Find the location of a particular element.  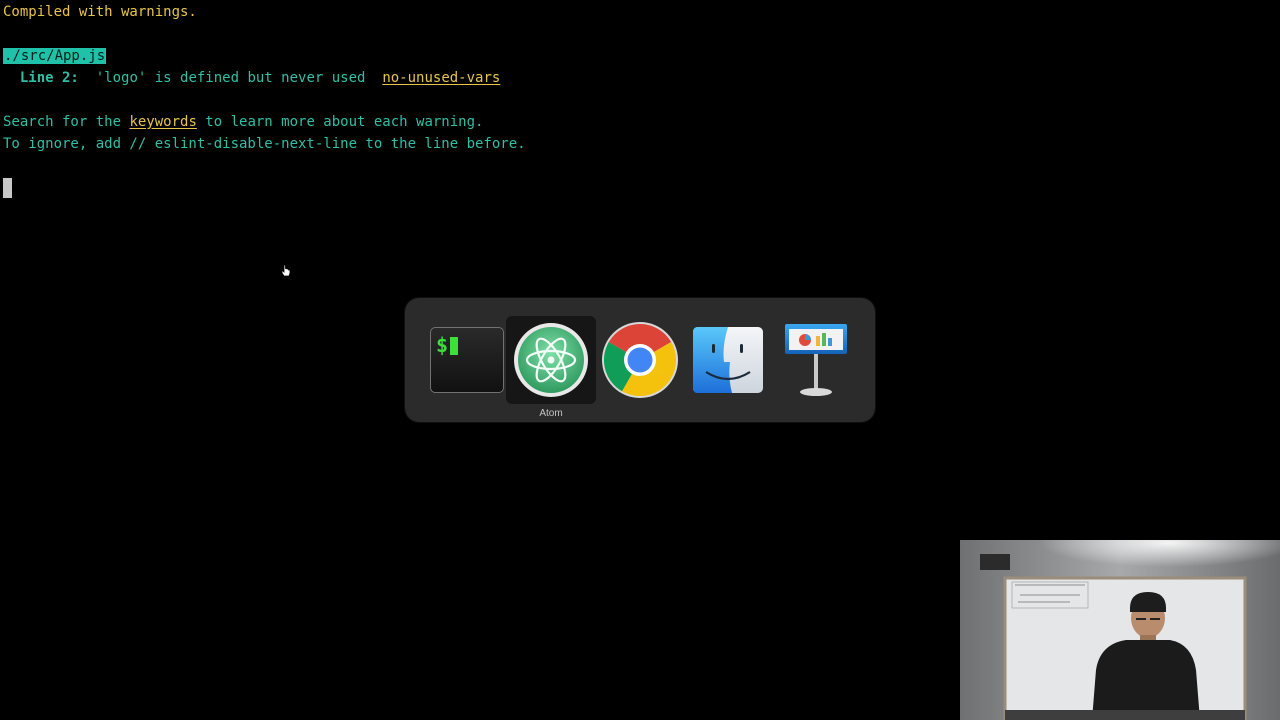

hint-keyword: keywords is located at coordinates (163, 122).